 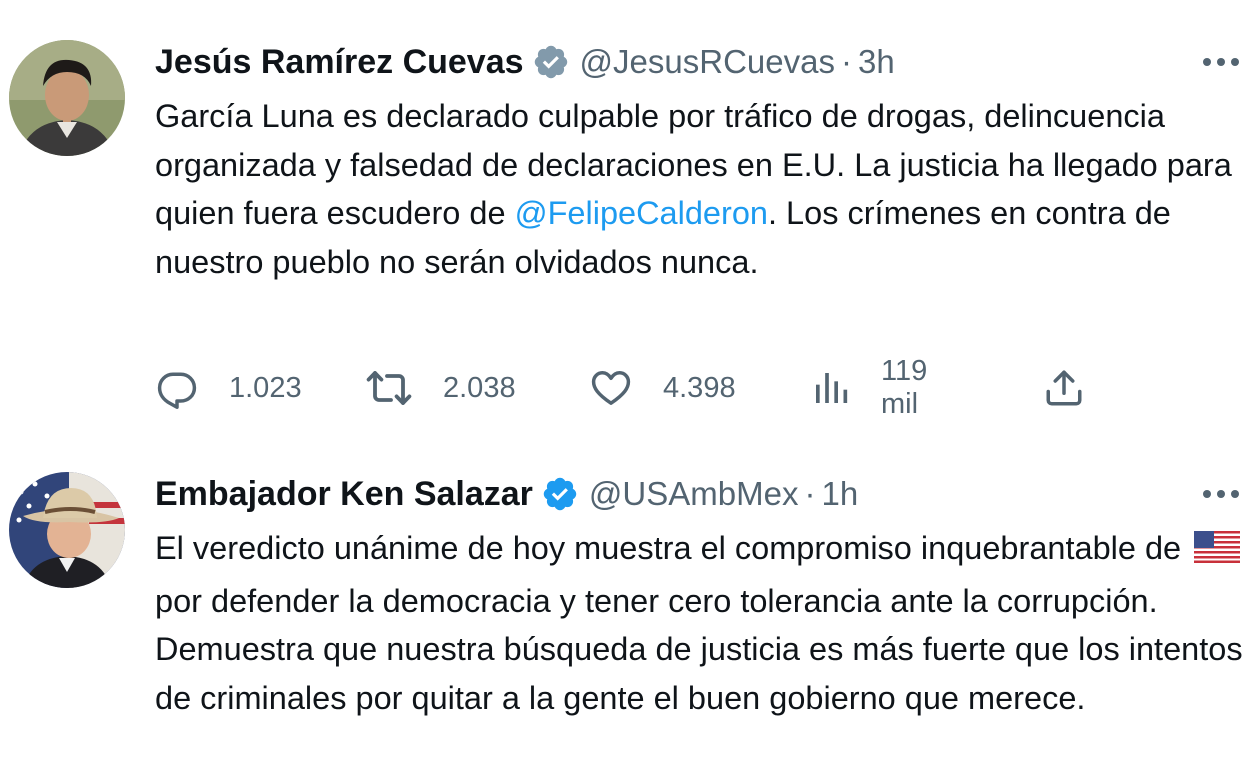 I want to click on heart-icon, so click(x=611, y=388).